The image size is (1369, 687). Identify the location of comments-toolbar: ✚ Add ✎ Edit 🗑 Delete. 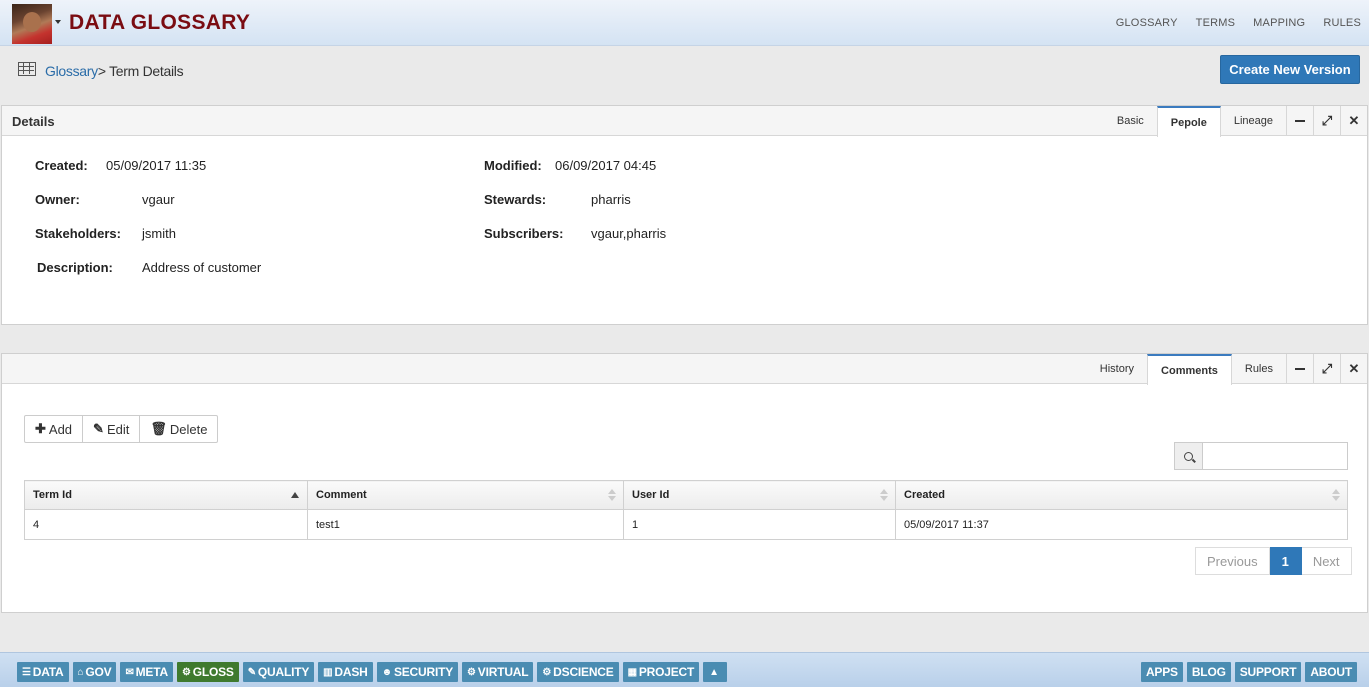
(121, 429).